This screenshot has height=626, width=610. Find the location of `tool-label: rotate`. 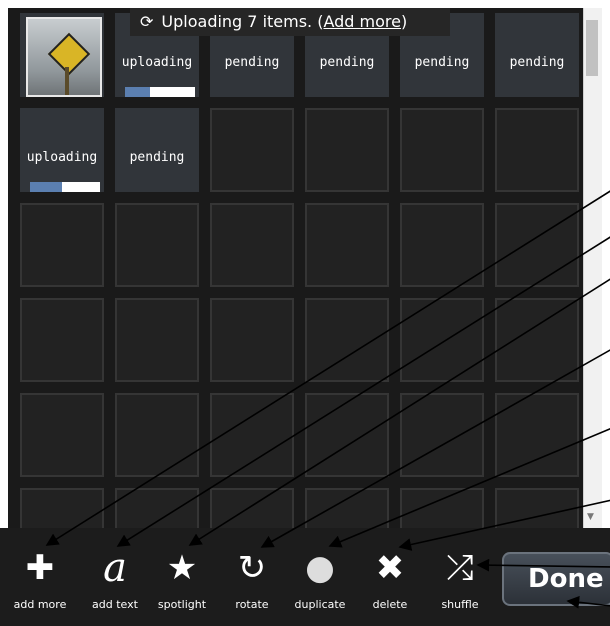

tool-label: rotate is located at coordinates (252, 604).